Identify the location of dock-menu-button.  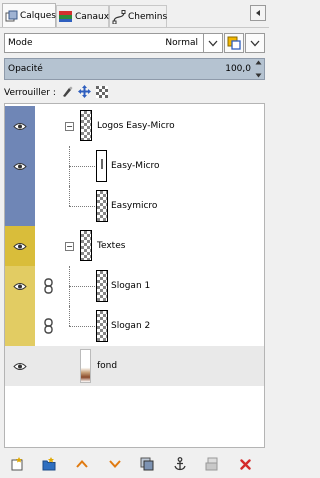
(258, 13).